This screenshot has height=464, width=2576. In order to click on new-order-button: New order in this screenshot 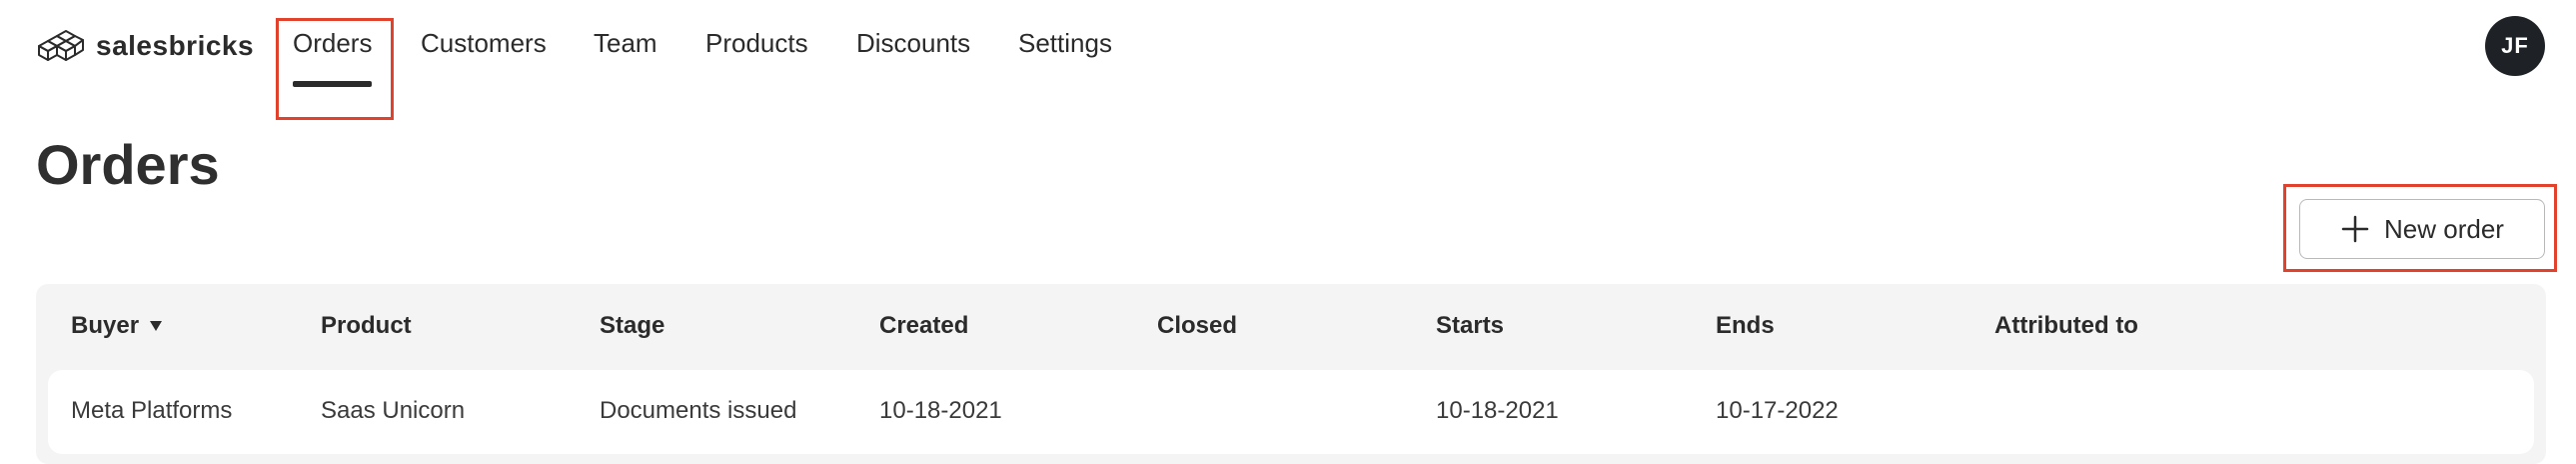, I will do `click(2422, 229)`.